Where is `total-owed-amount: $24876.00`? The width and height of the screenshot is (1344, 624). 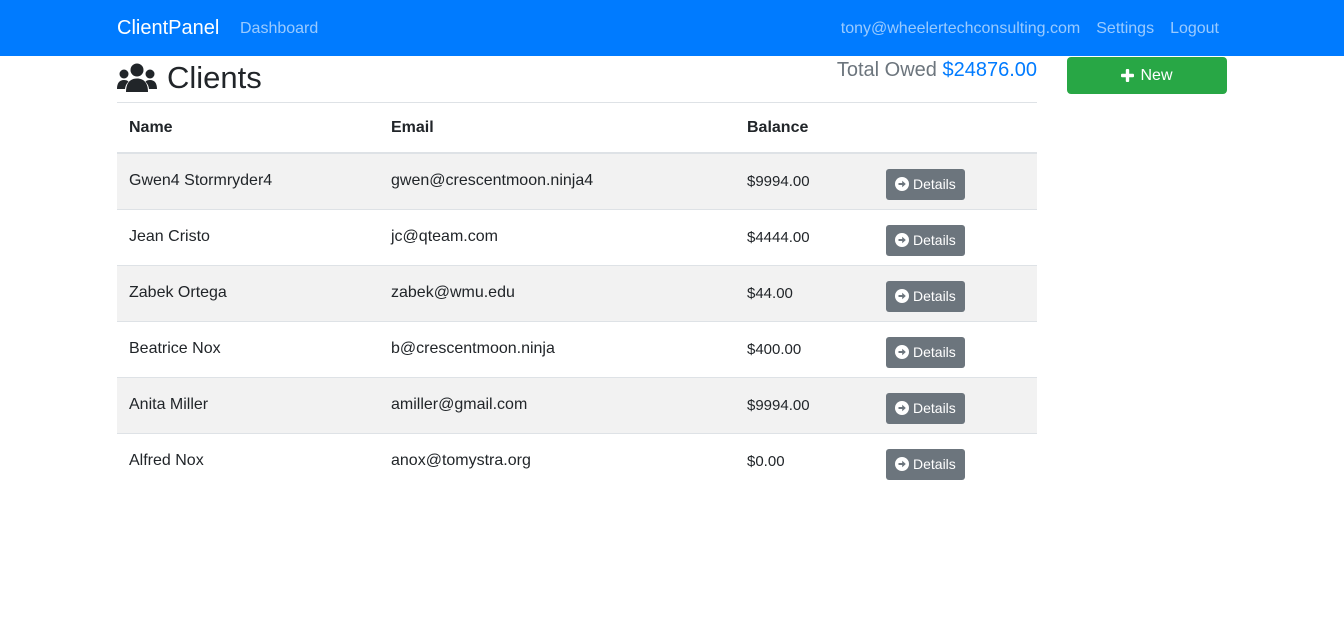 total-owed-amount: $24876.00 is located at coordinates (989, 70).